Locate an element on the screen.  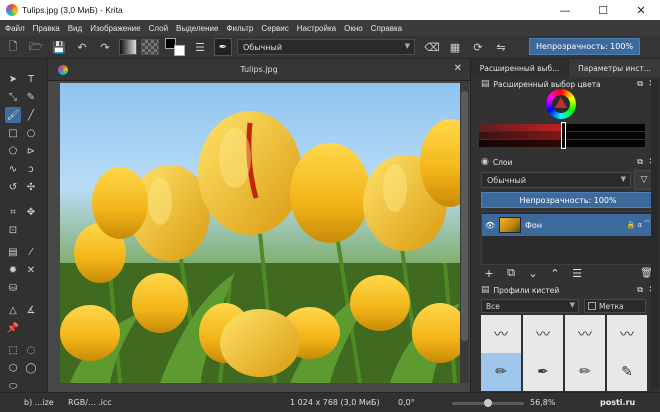
gradient-tool-icon: ▤ is located at coordinates (13, 252).